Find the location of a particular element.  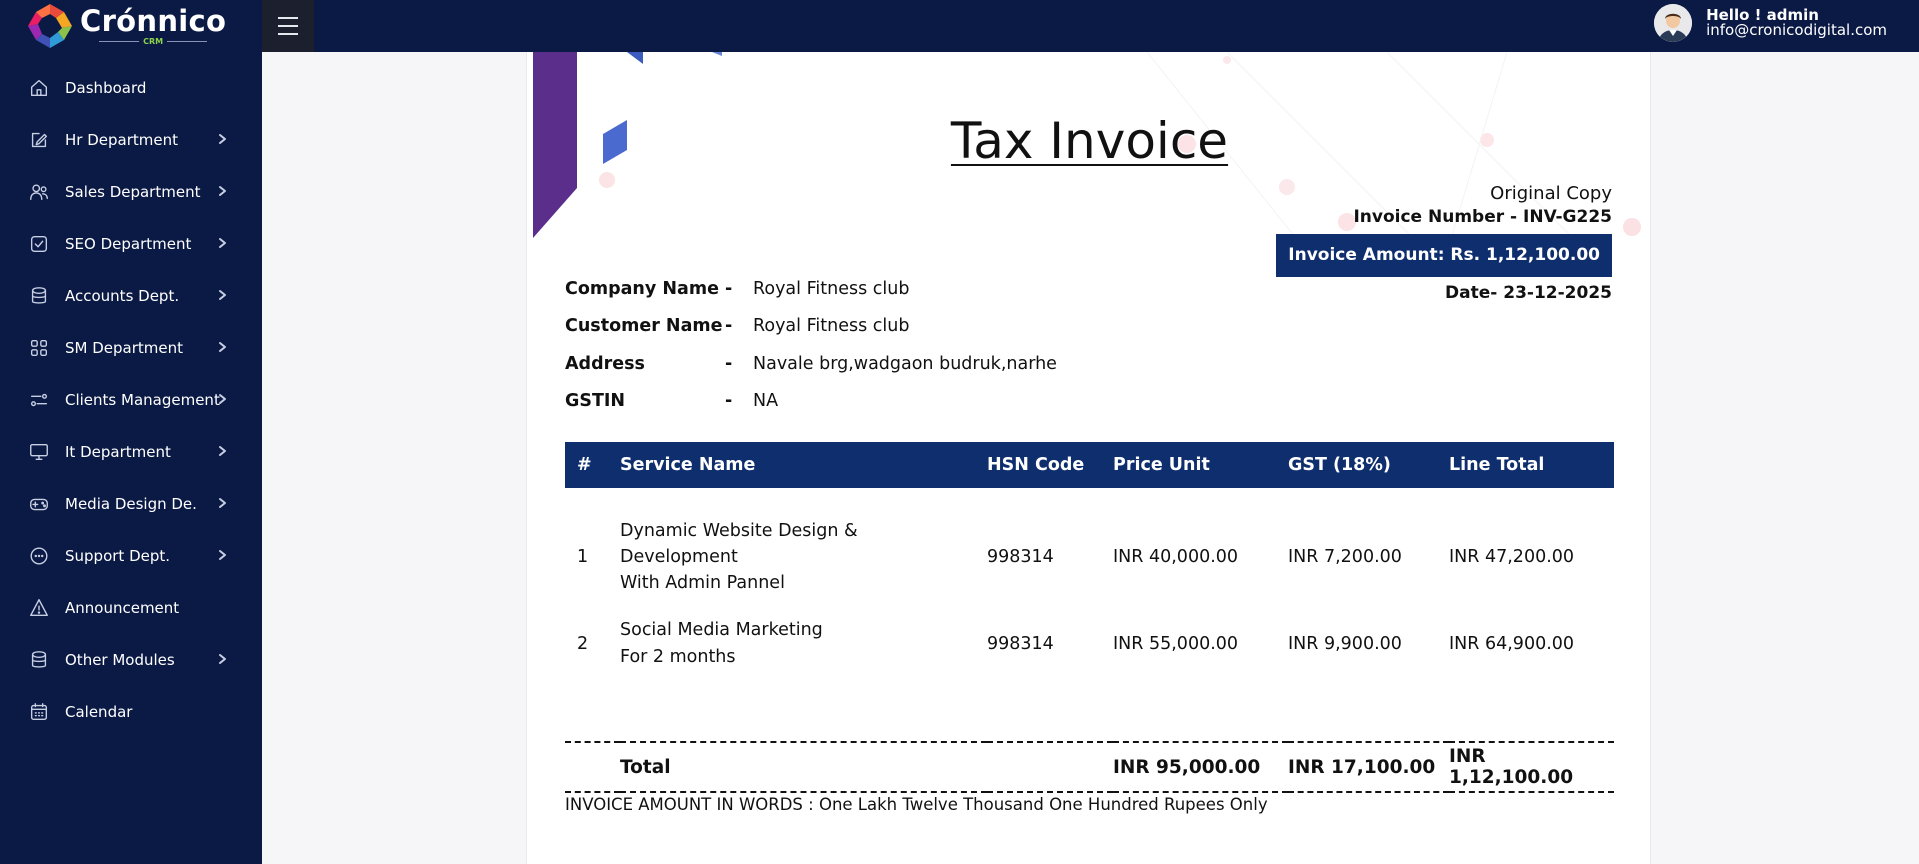

col-header-service: Service Name is located at coordinates (803, 465).